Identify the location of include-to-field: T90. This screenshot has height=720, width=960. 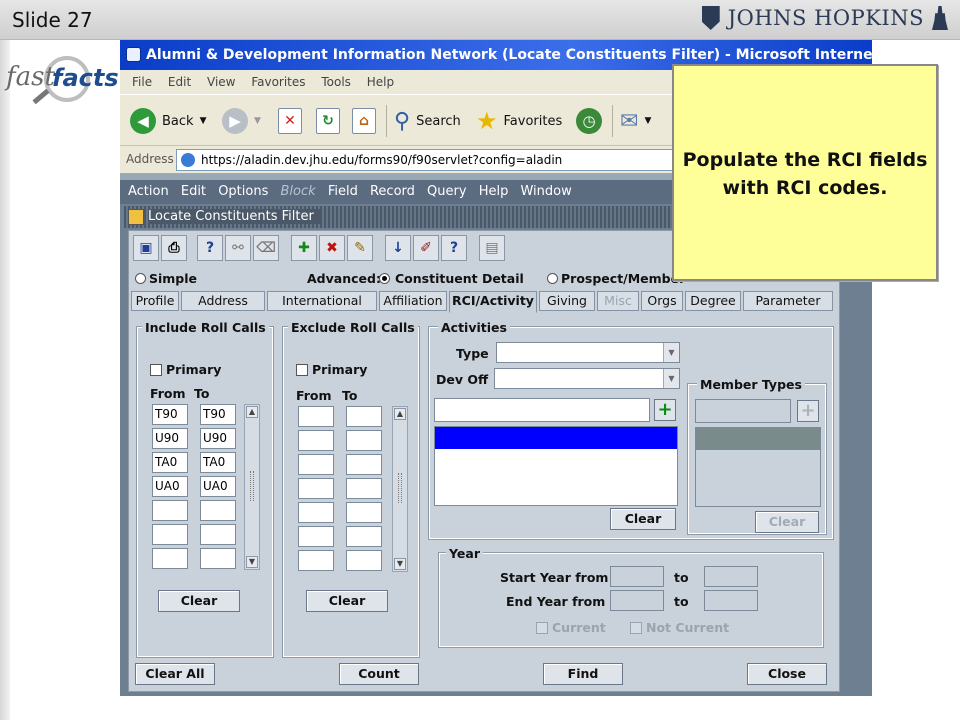
(218, 414).